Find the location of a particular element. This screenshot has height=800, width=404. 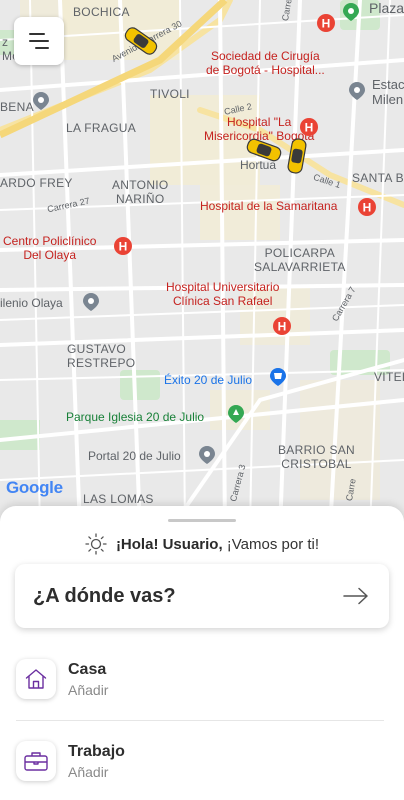

map-label-barrio-san-cristobal: BARRIO SAN CRISTOBAL is located at coordinates (317, 457).